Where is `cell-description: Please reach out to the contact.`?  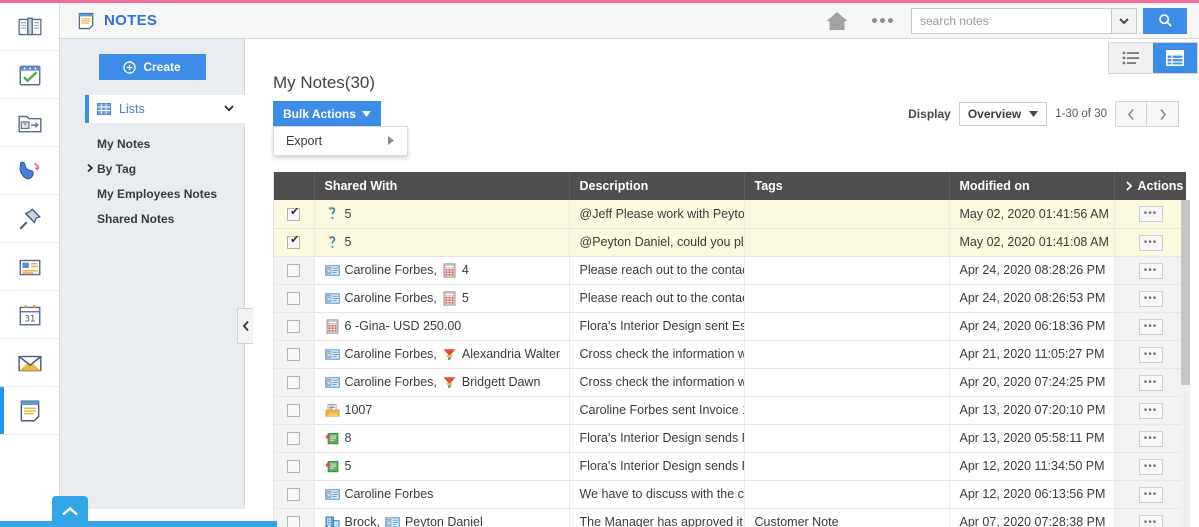 cell-description: Please reach out to the contact. is located at coordinates (657, 270).